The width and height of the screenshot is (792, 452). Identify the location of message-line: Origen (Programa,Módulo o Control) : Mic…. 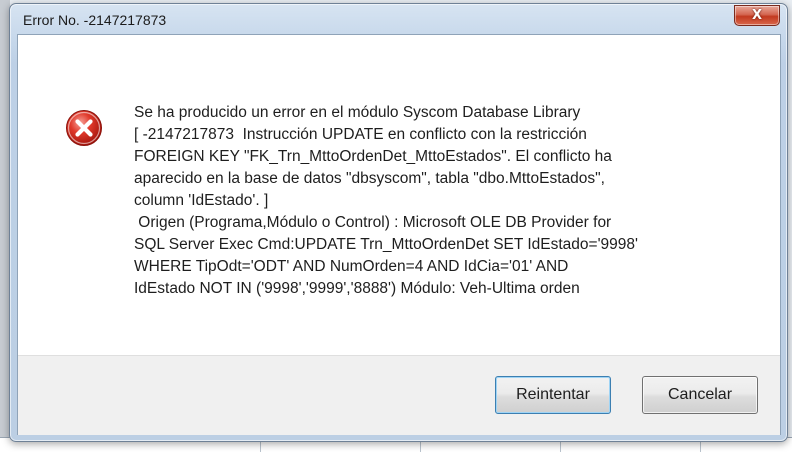
(373, 222).